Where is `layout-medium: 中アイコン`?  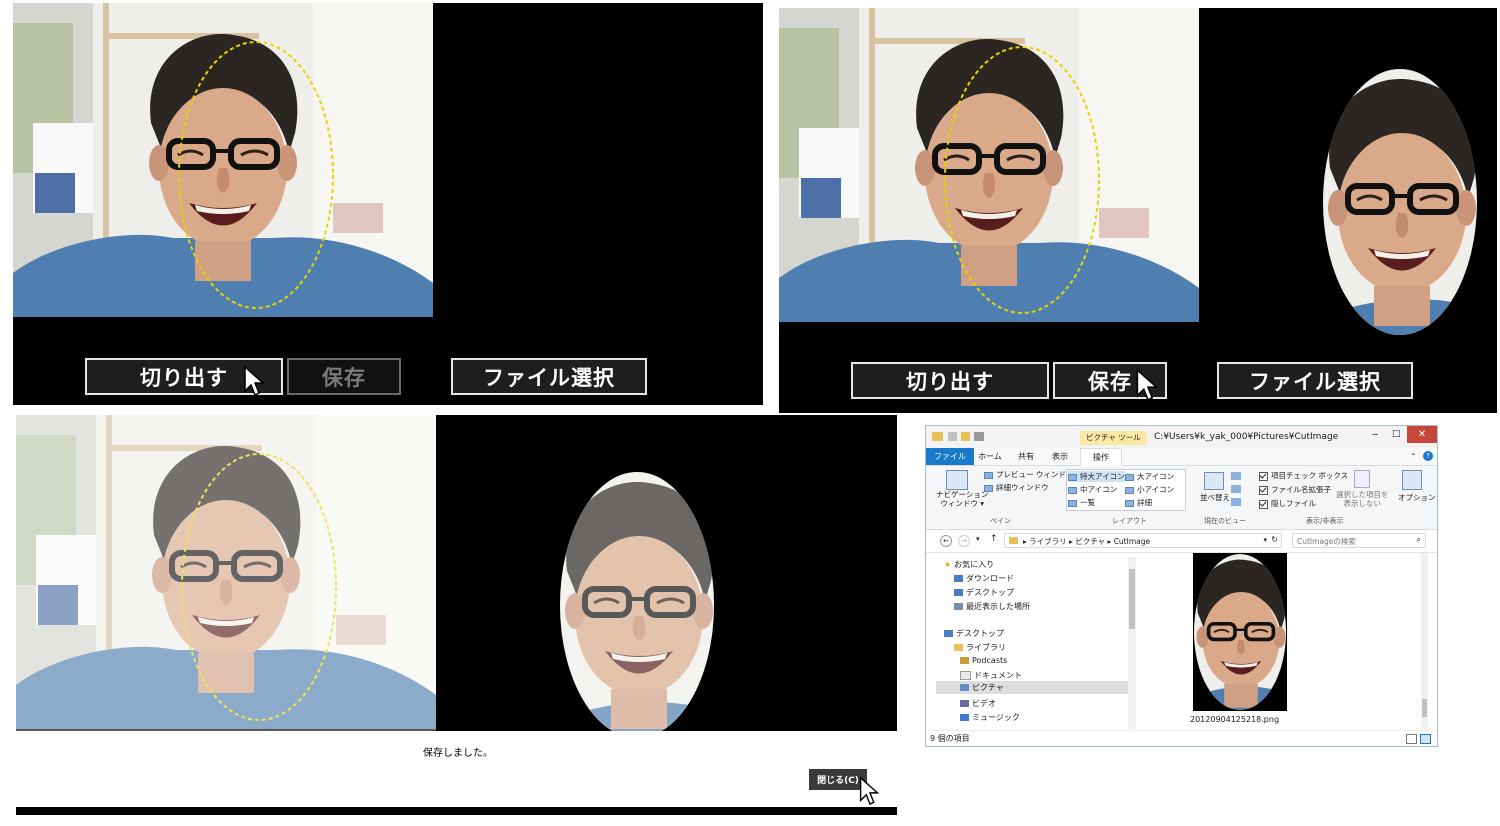 layout-medium: 中アイコン is located at coordinates (1092, 489).